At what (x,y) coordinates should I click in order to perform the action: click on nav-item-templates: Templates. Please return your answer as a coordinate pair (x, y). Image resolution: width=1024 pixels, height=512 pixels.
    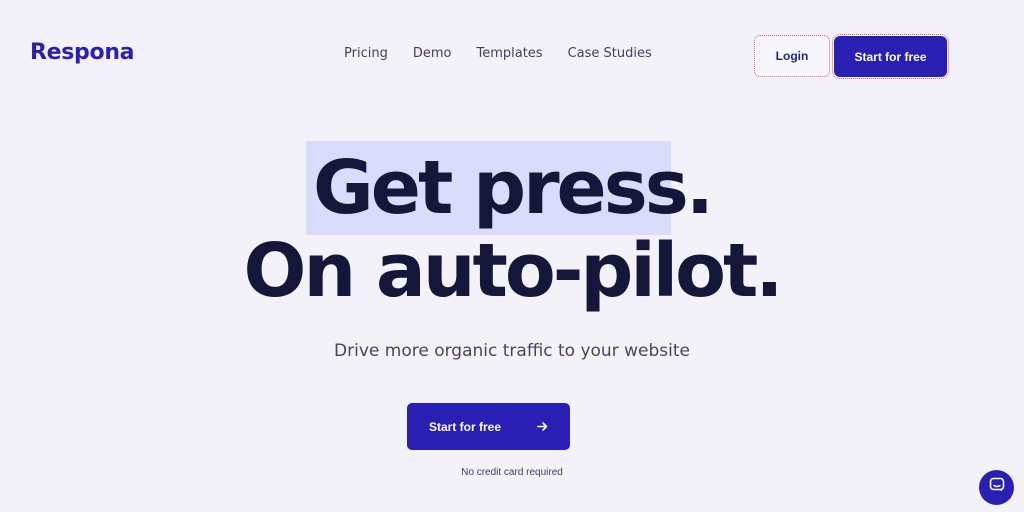
    Looking at the image, I should click on (509, 53).